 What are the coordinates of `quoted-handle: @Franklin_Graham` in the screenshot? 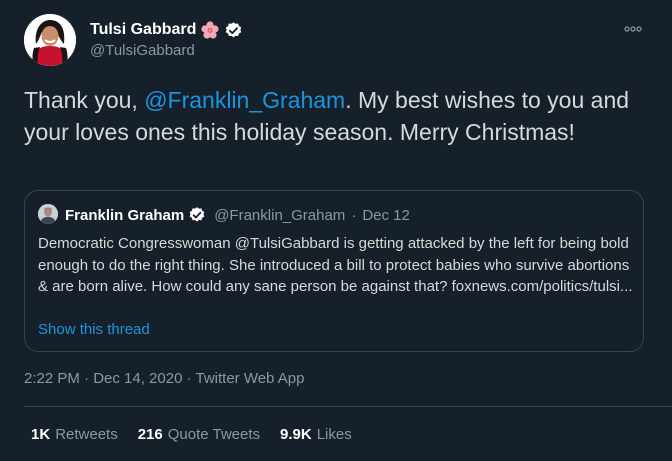 It's located at (280, 215).